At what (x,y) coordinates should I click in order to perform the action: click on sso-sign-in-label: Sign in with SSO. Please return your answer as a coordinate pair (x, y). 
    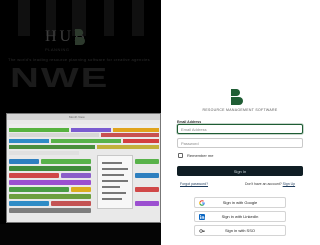
    Looking at the image, I should click on (239, 230).